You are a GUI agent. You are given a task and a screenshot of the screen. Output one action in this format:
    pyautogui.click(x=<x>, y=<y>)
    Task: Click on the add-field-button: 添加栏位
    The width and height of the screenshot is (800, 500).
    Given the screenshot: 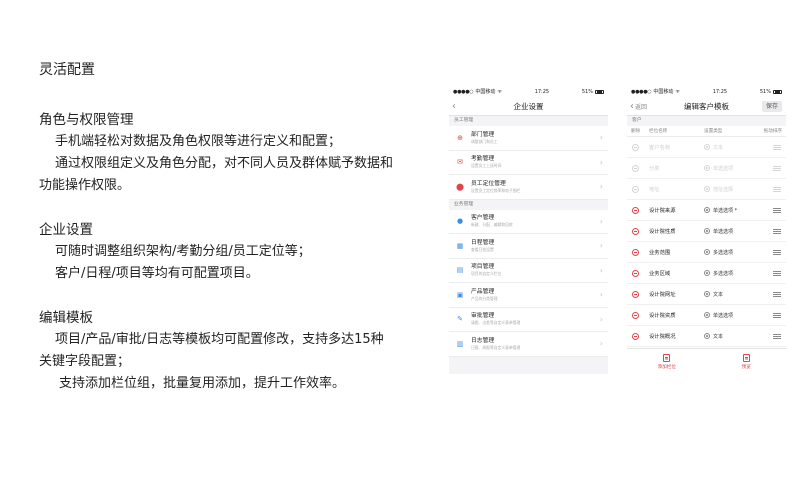 What is the action you would take?
    pyautogui.click(x=667, y=361)
    